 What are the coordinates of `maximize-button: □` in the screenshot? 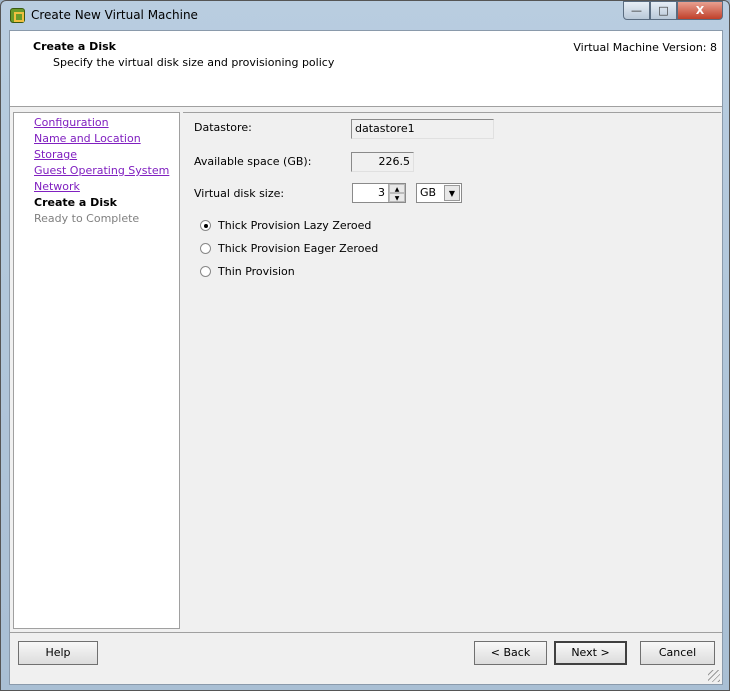 It's located at (663, 10).